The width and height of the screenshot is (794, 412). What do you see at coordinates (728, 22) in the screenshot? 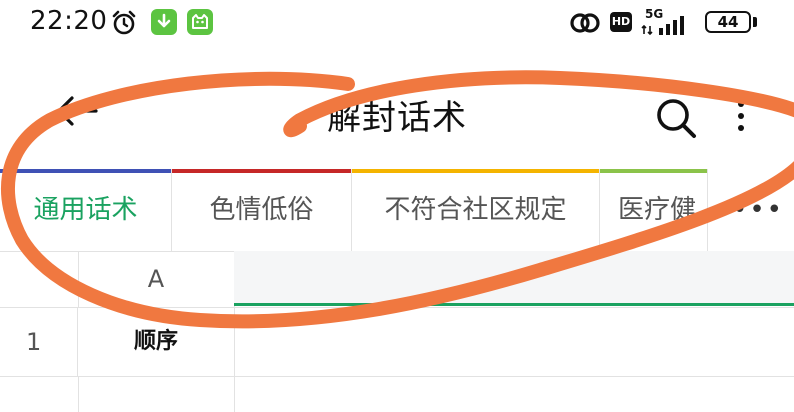
I see `battery-icon: 44` at bounding box center [728, 22].